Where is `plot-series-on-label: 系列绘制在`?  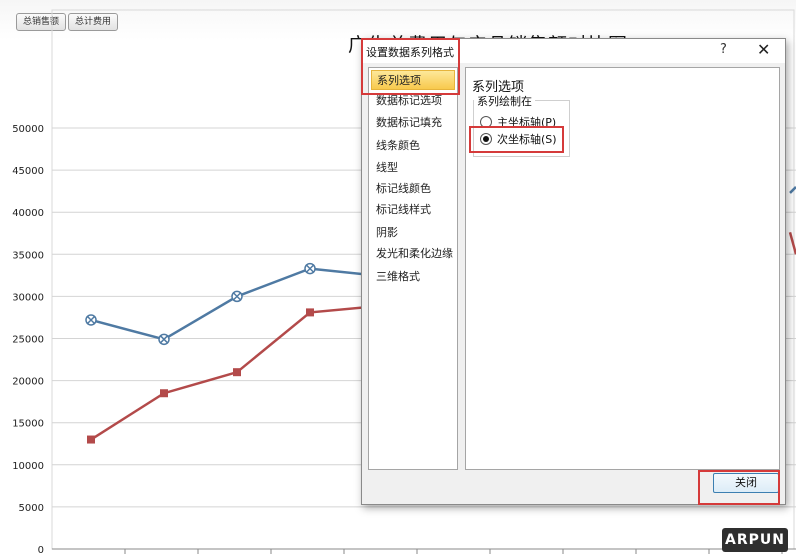
plot-series-on-label: 系列绘制在 is located at coordinates (504, 101).